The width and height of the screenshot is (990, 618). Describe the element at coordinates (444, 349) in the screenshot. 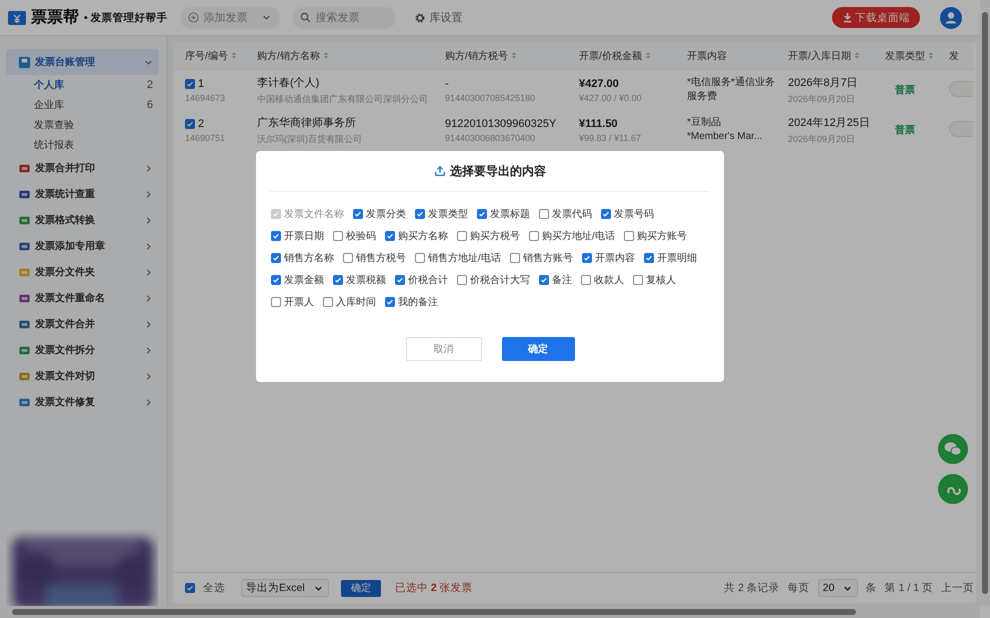

I see `cancel-button: 取消` at that location.